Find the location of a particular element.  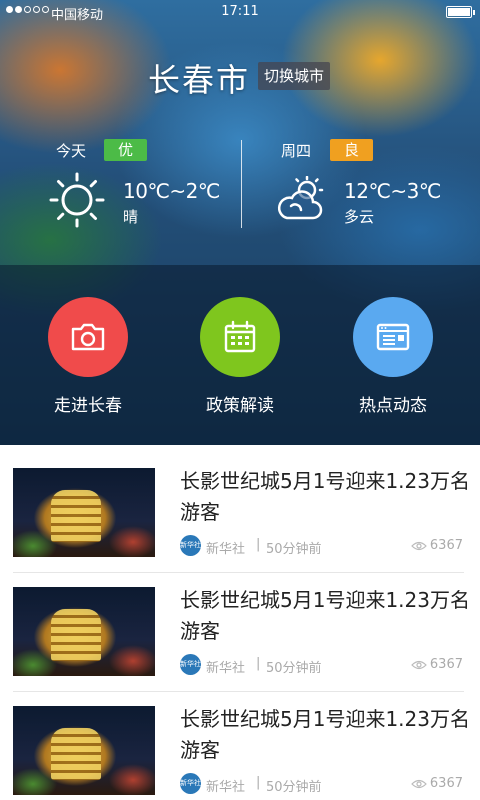

status-bar: 中国移动 17:11 is located at coordinates (240, 12).